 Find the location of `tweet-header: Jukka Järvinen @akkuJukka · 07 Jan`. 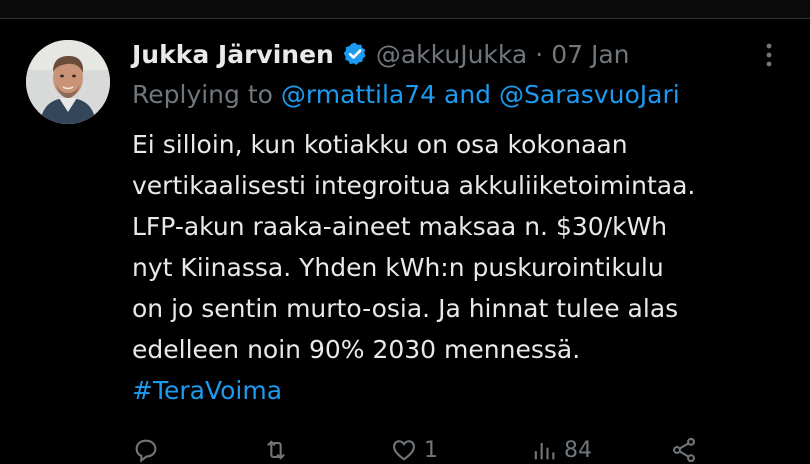

tweet-header: Jukka Järvinen @akkuJukka · 07 Jan is located at coordinates (381, 54).